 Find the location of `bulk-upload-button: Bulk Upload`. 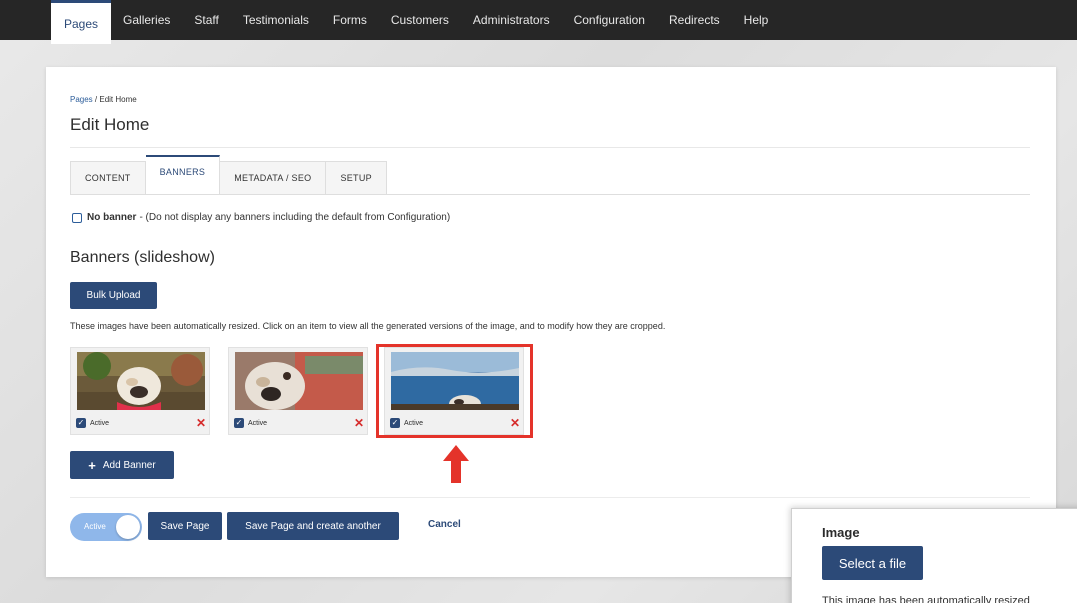

bulk-upload-button: Bulk Upload is located at coordinates (113, 295).